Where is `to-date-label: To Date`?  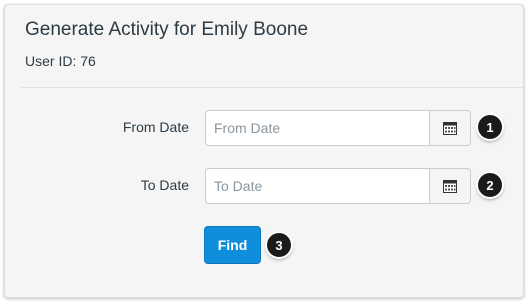
to-date-label: To Date is located at coordinates (164, 185).